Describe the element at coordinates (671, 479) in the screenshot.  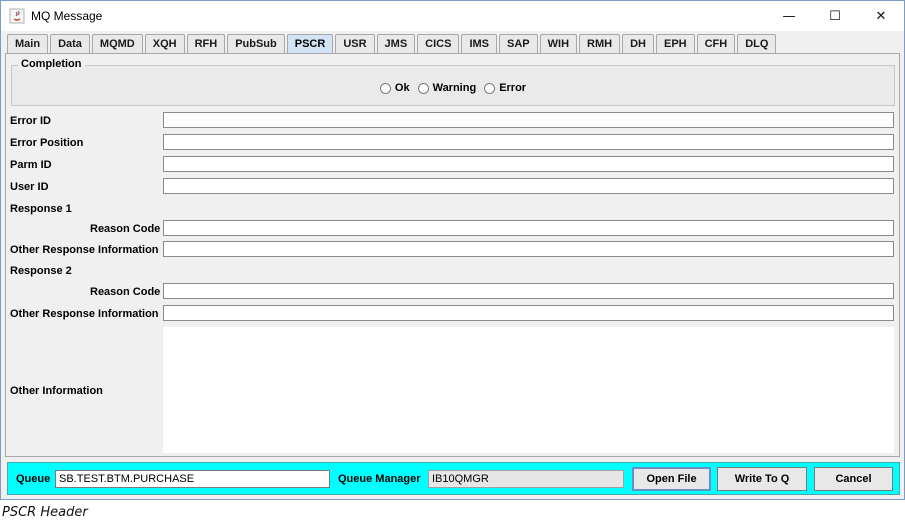
I see `open-file-button: Open File` at that location.